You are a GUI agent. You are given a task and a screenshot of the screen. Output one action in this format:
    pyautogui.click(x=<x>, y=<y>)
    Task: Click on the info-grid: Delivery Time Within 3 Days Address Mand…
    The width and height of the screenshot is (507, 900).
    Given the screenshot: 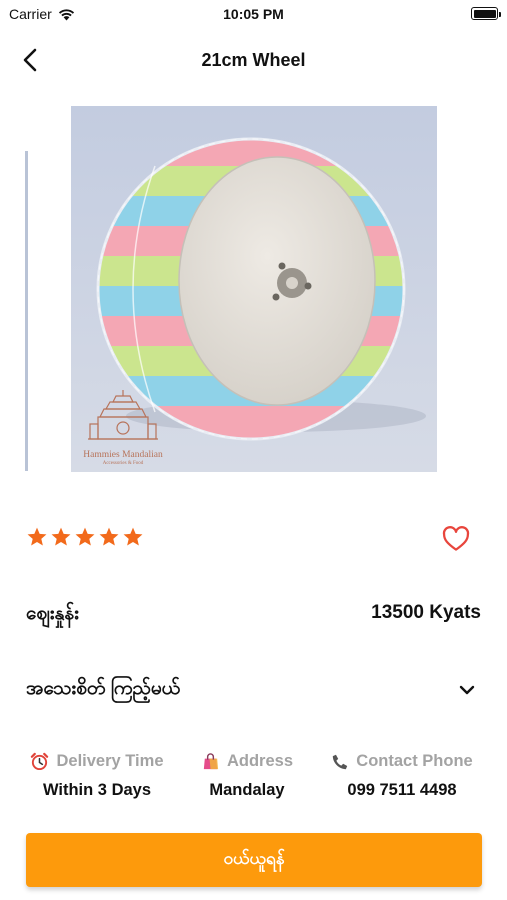 What is the action you would take?
    pyautogui.click(x=253, y=778)
    